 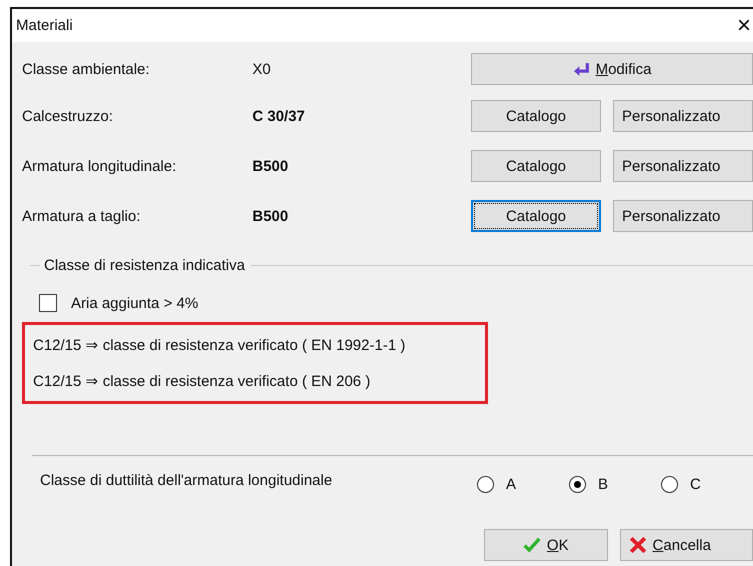 What do you see at coordinates (219, 346) in the screenshot?
I see `result-text: C12/15 ⇒ classe di resistenza verificato ( EN 1992-1-1 )` at bounding box center [219, 346].